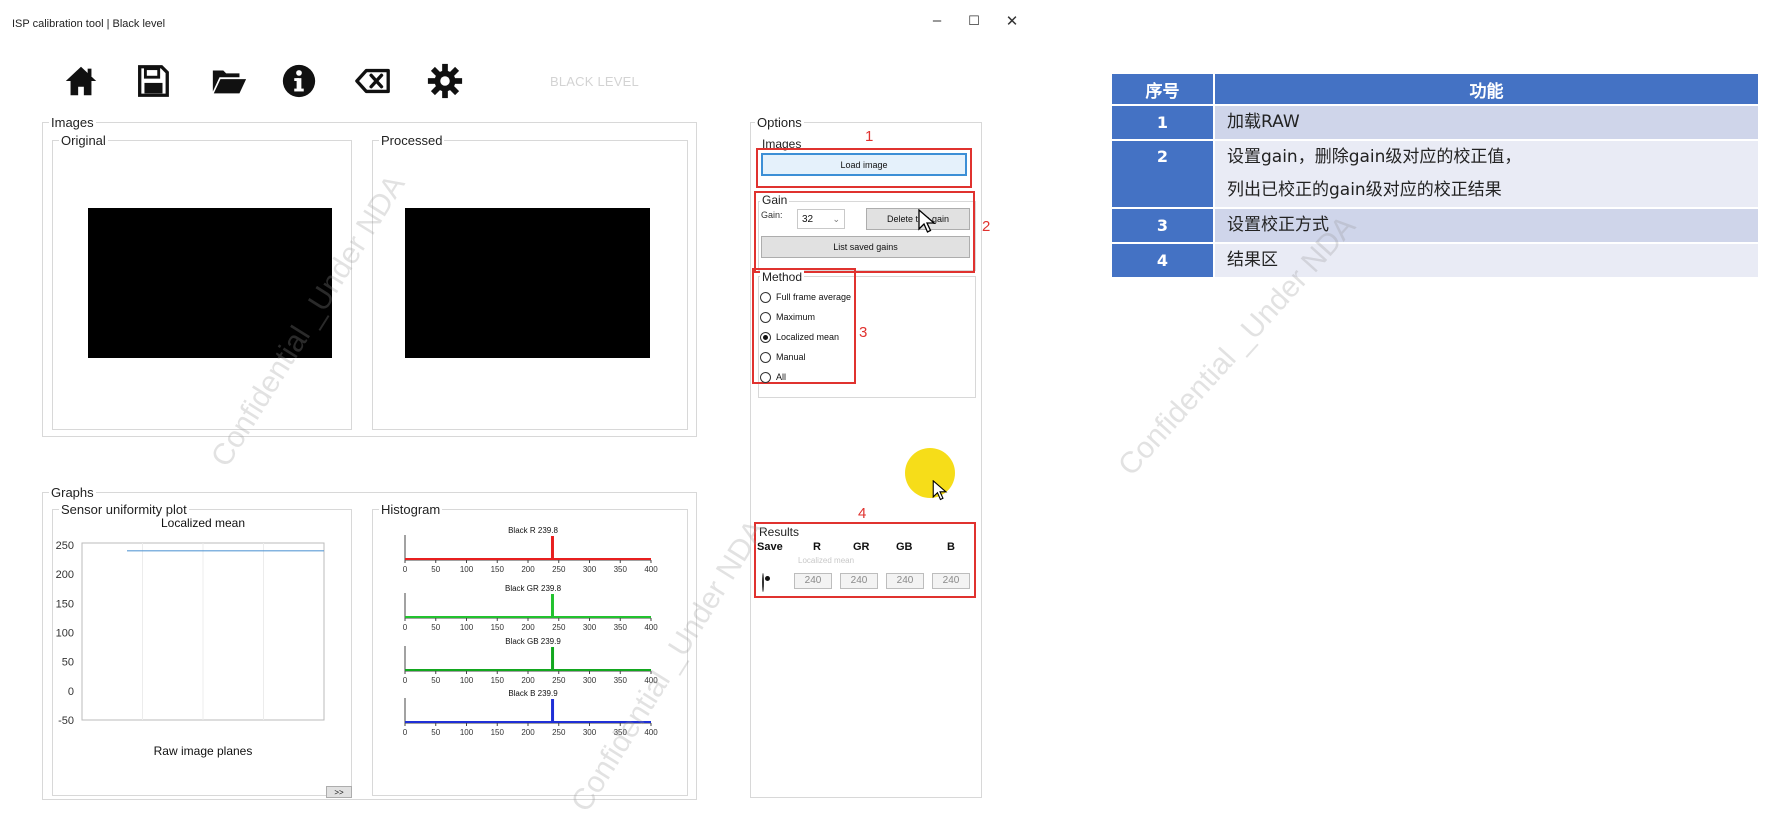 The image size is (1765, 818). What do you see at coordinates (861, 547) in the screenshot?
I see `results-header-gr: GR` at bounding box center [861, 547].